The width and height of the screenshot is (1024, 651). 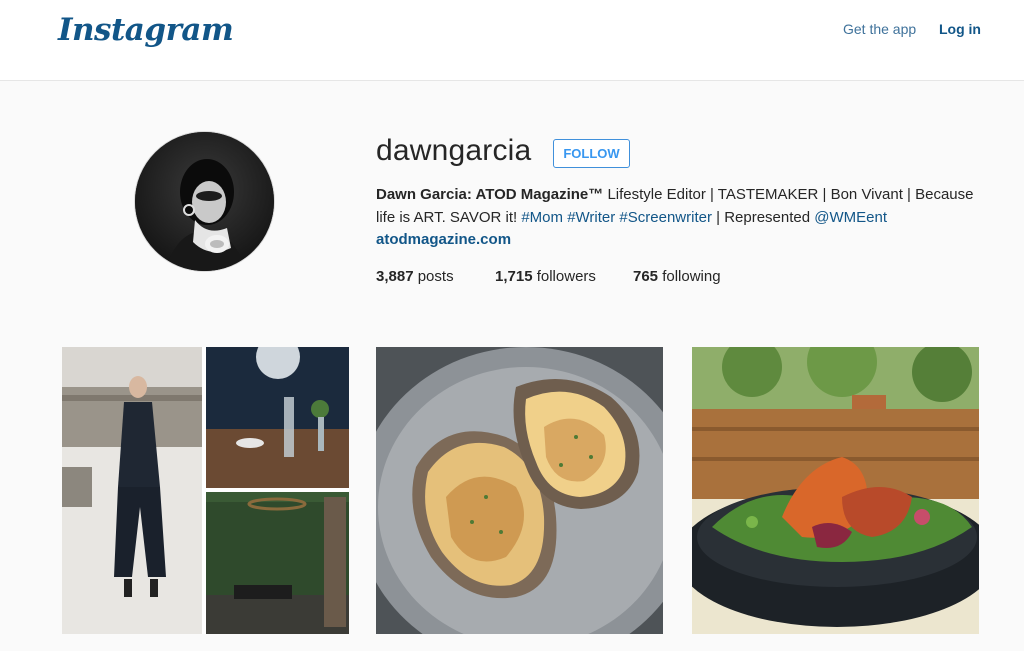 I want to click on posts-count: 3,887, so click(x=395, y=276).